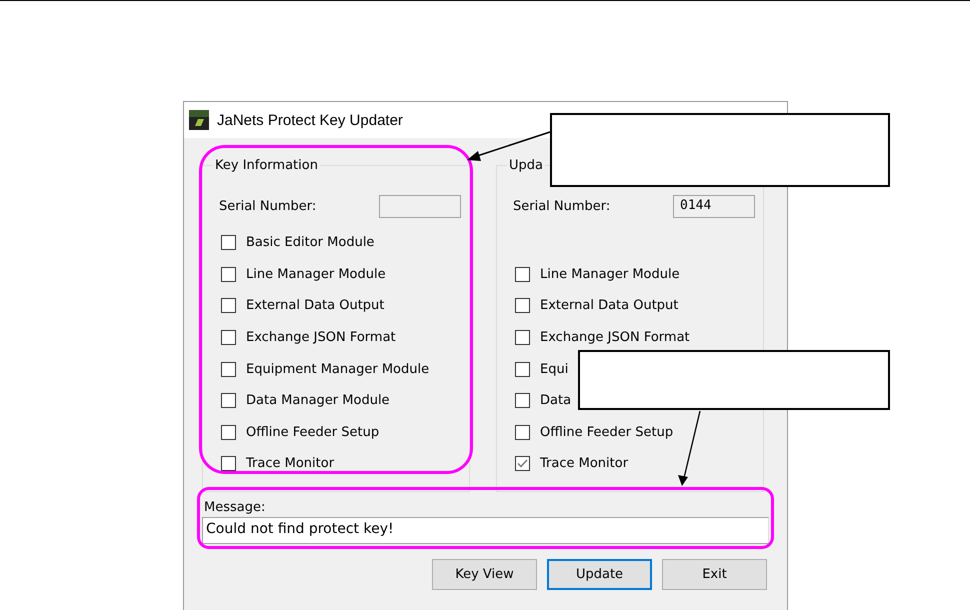 The height and width of the screenshot is (610, 970). Describe the element at coordinates (526, 165) in the screenshot. I see `group-title: Upda` at that location.